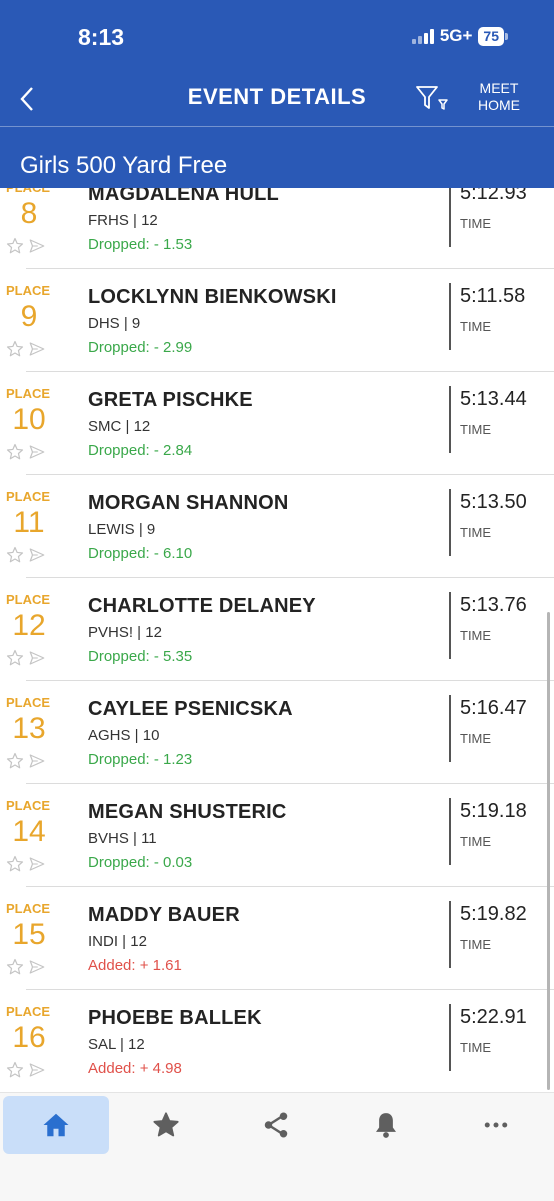 This screenshot has height=1201, width=554. What do you see at coordinates (548, 851) in the screenshot?
I see `scrollbar` at bounding box center [548, 851].